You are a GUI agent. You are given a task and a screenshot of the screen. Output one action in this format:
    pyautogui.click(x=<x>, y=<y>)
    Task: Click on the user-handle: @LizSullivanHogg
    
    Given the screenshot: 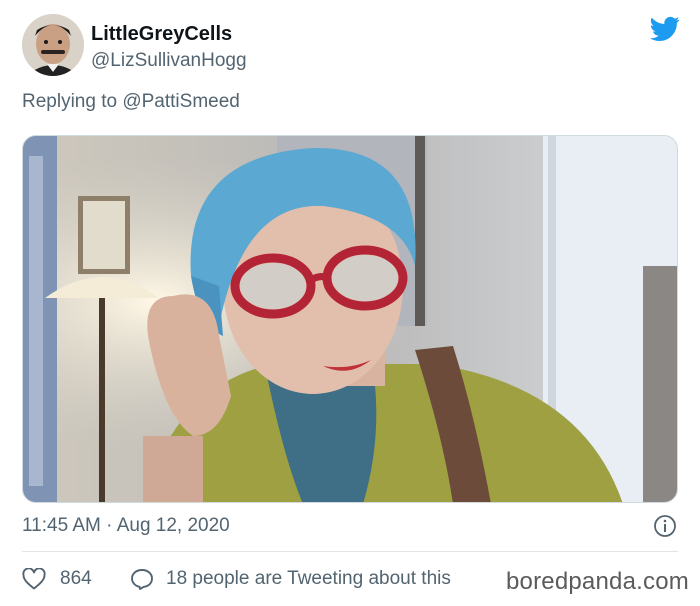 What is the action you would take?
    pyautogui.click(x=169, y=61)
    